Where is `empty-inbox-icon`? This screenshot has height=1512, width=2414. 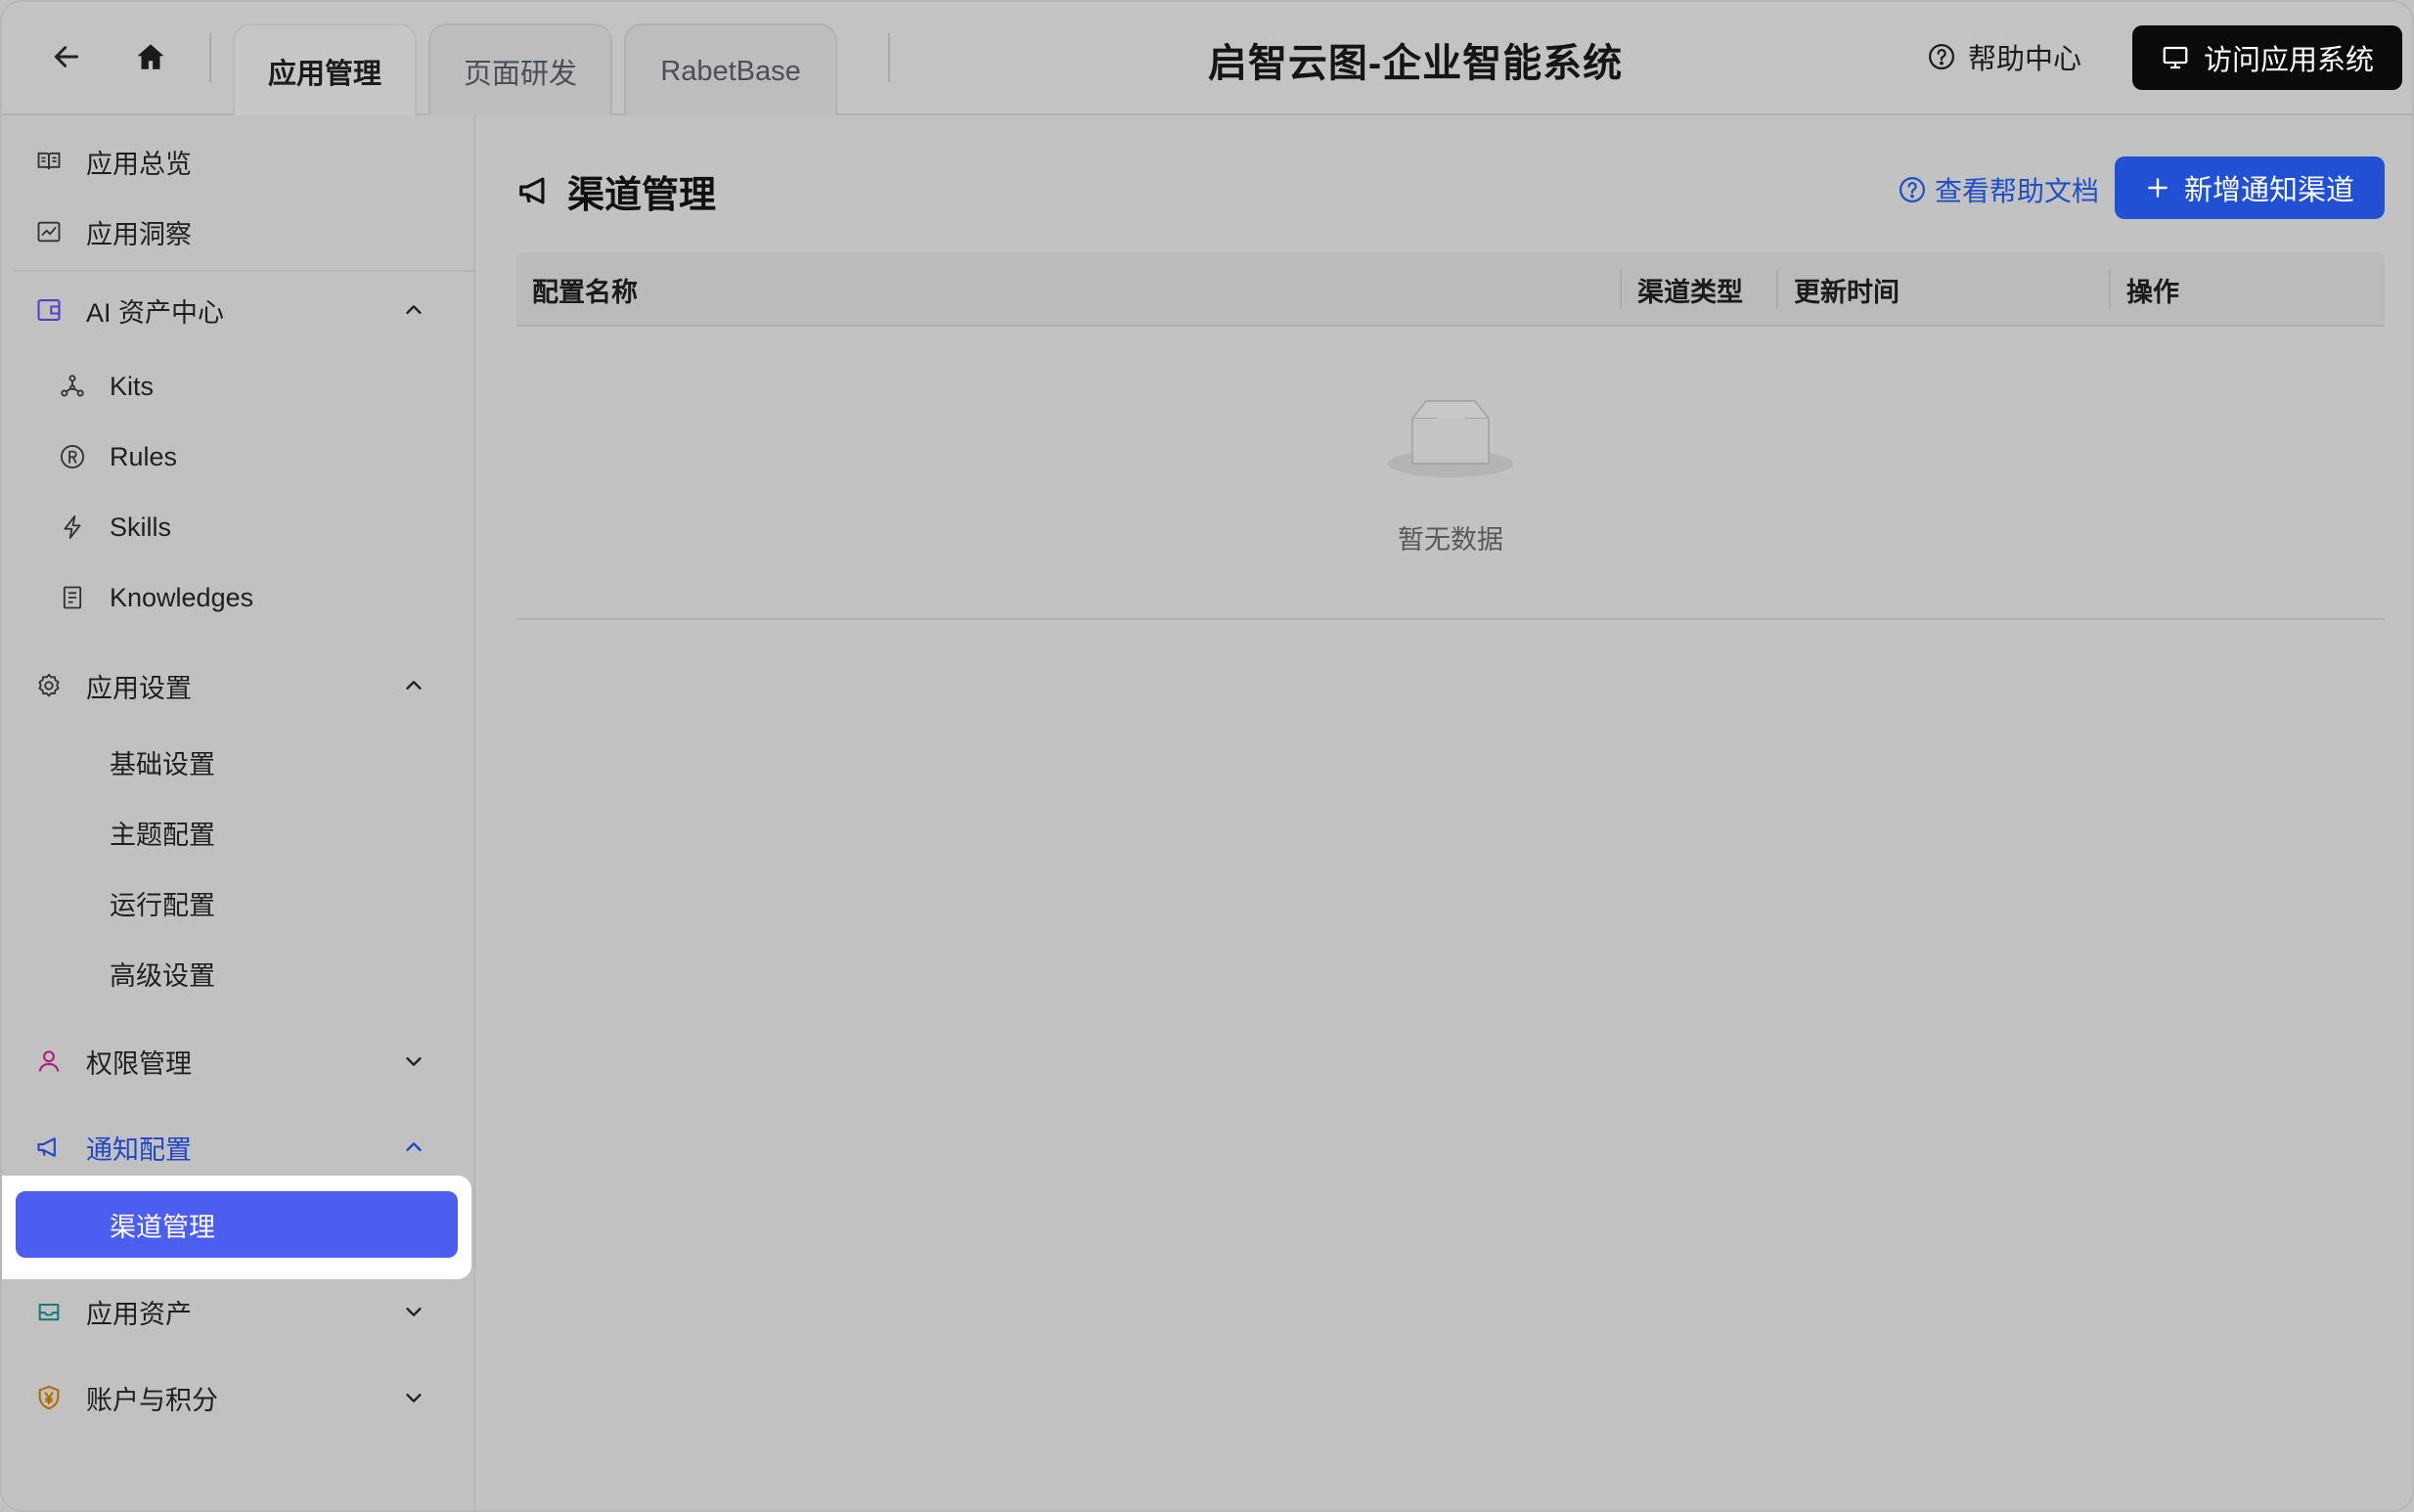
empty-inbox-icon is located at coordinates (1450, 439).